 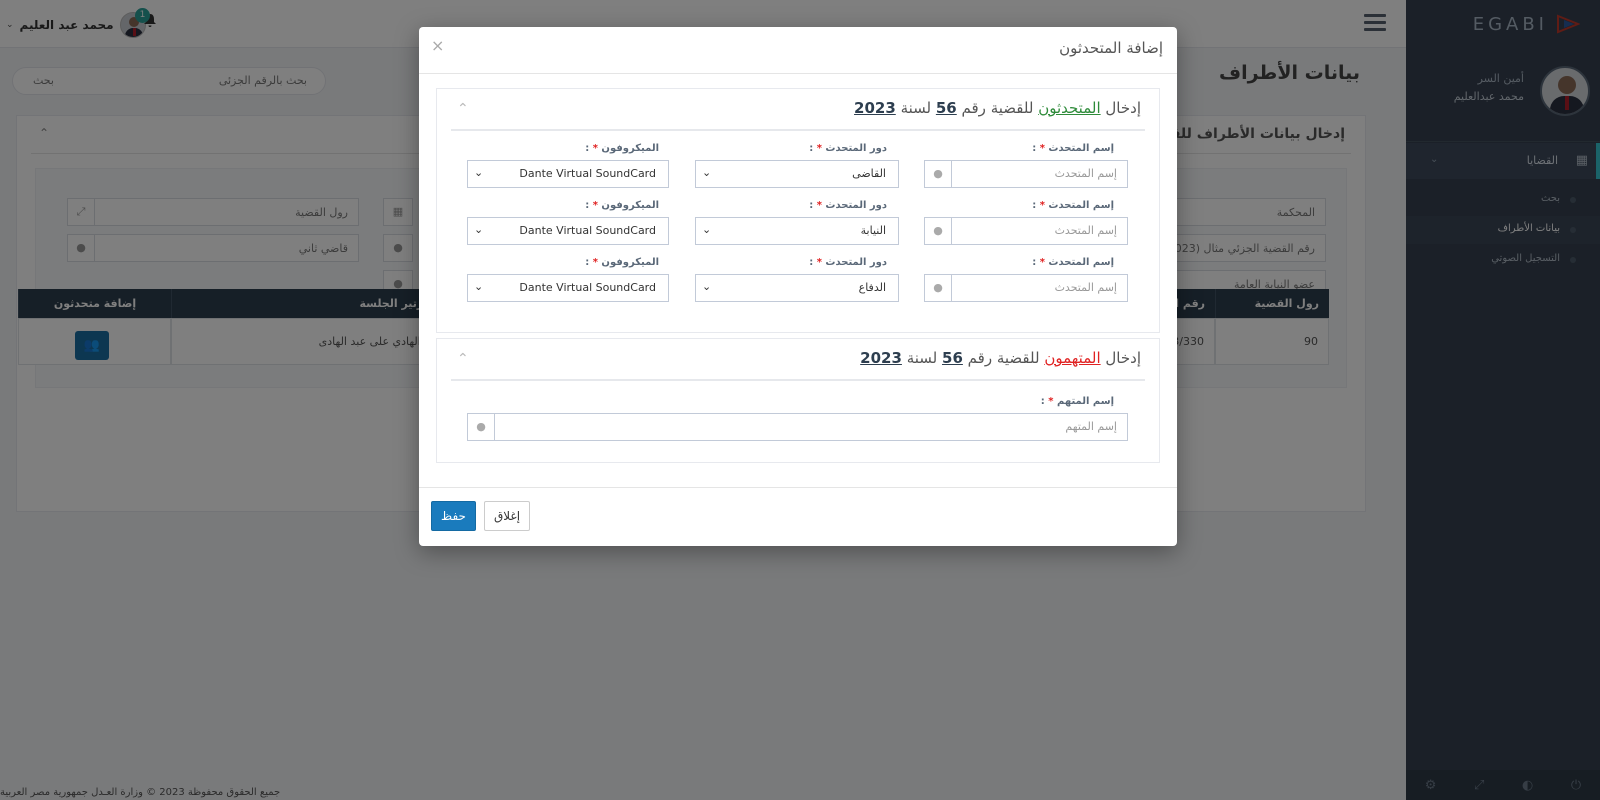 I want to click on selected-value: النيابة, so click(x=873, y=230).